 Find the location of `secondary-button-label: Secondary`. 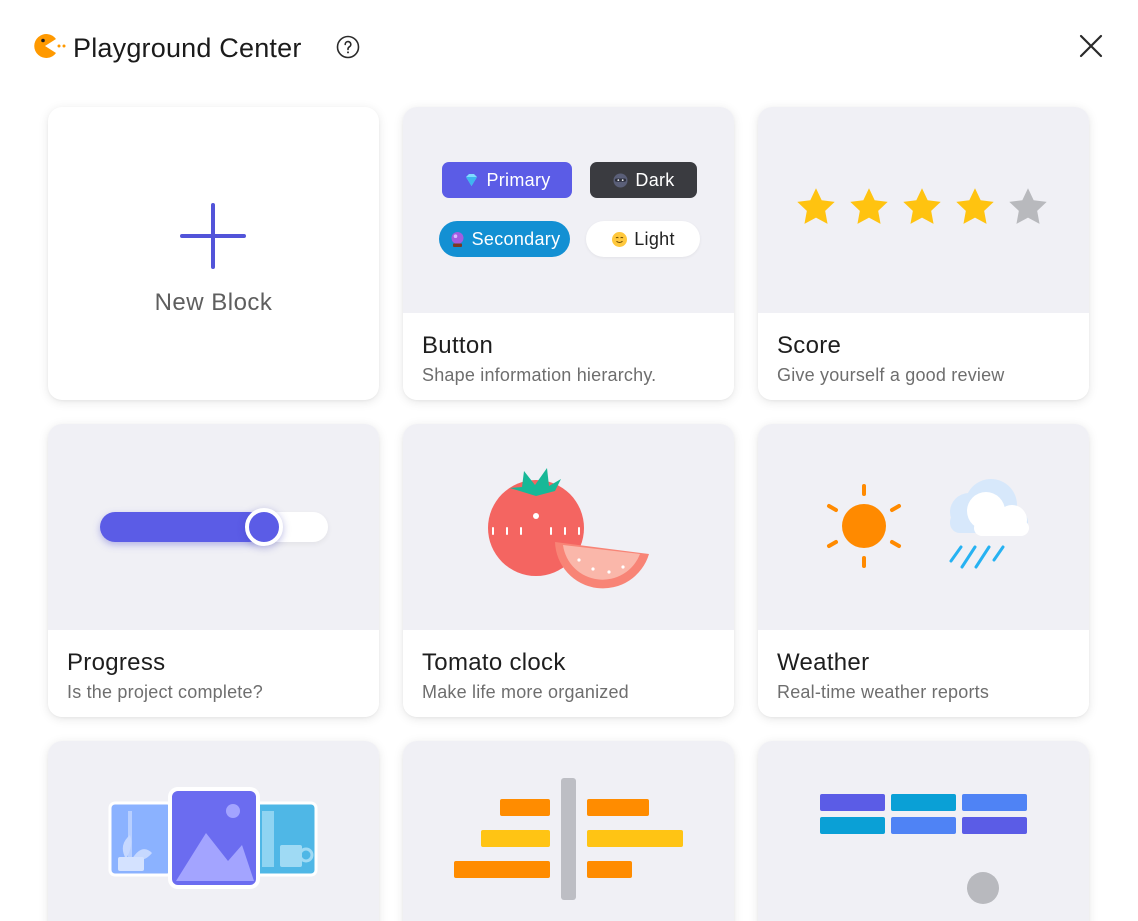

secondary-button-label: Secondary is located at coordinates (516, 238).